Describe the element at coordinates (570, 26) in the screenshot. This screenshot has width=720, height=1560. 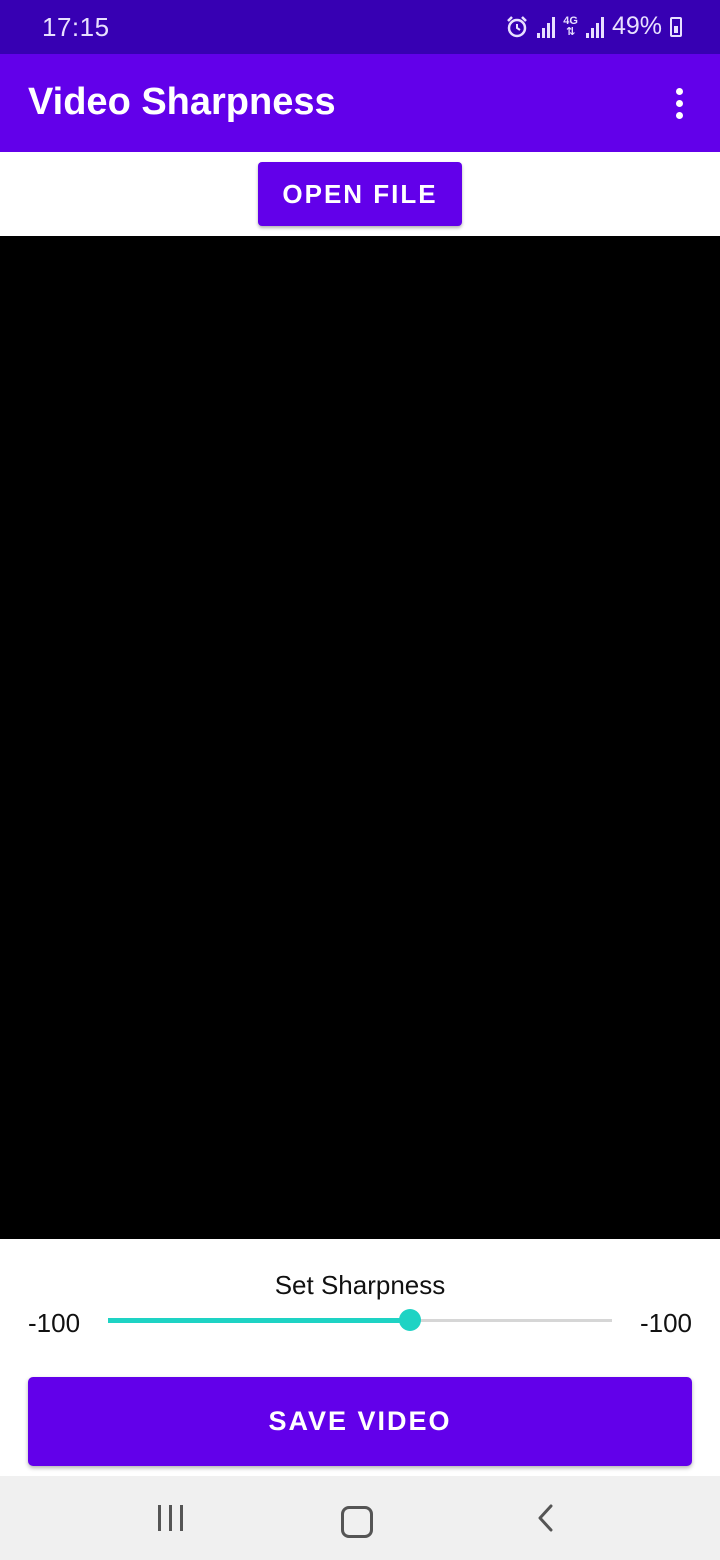
I see `4g-data-icon: 4G ⇅` at that location.